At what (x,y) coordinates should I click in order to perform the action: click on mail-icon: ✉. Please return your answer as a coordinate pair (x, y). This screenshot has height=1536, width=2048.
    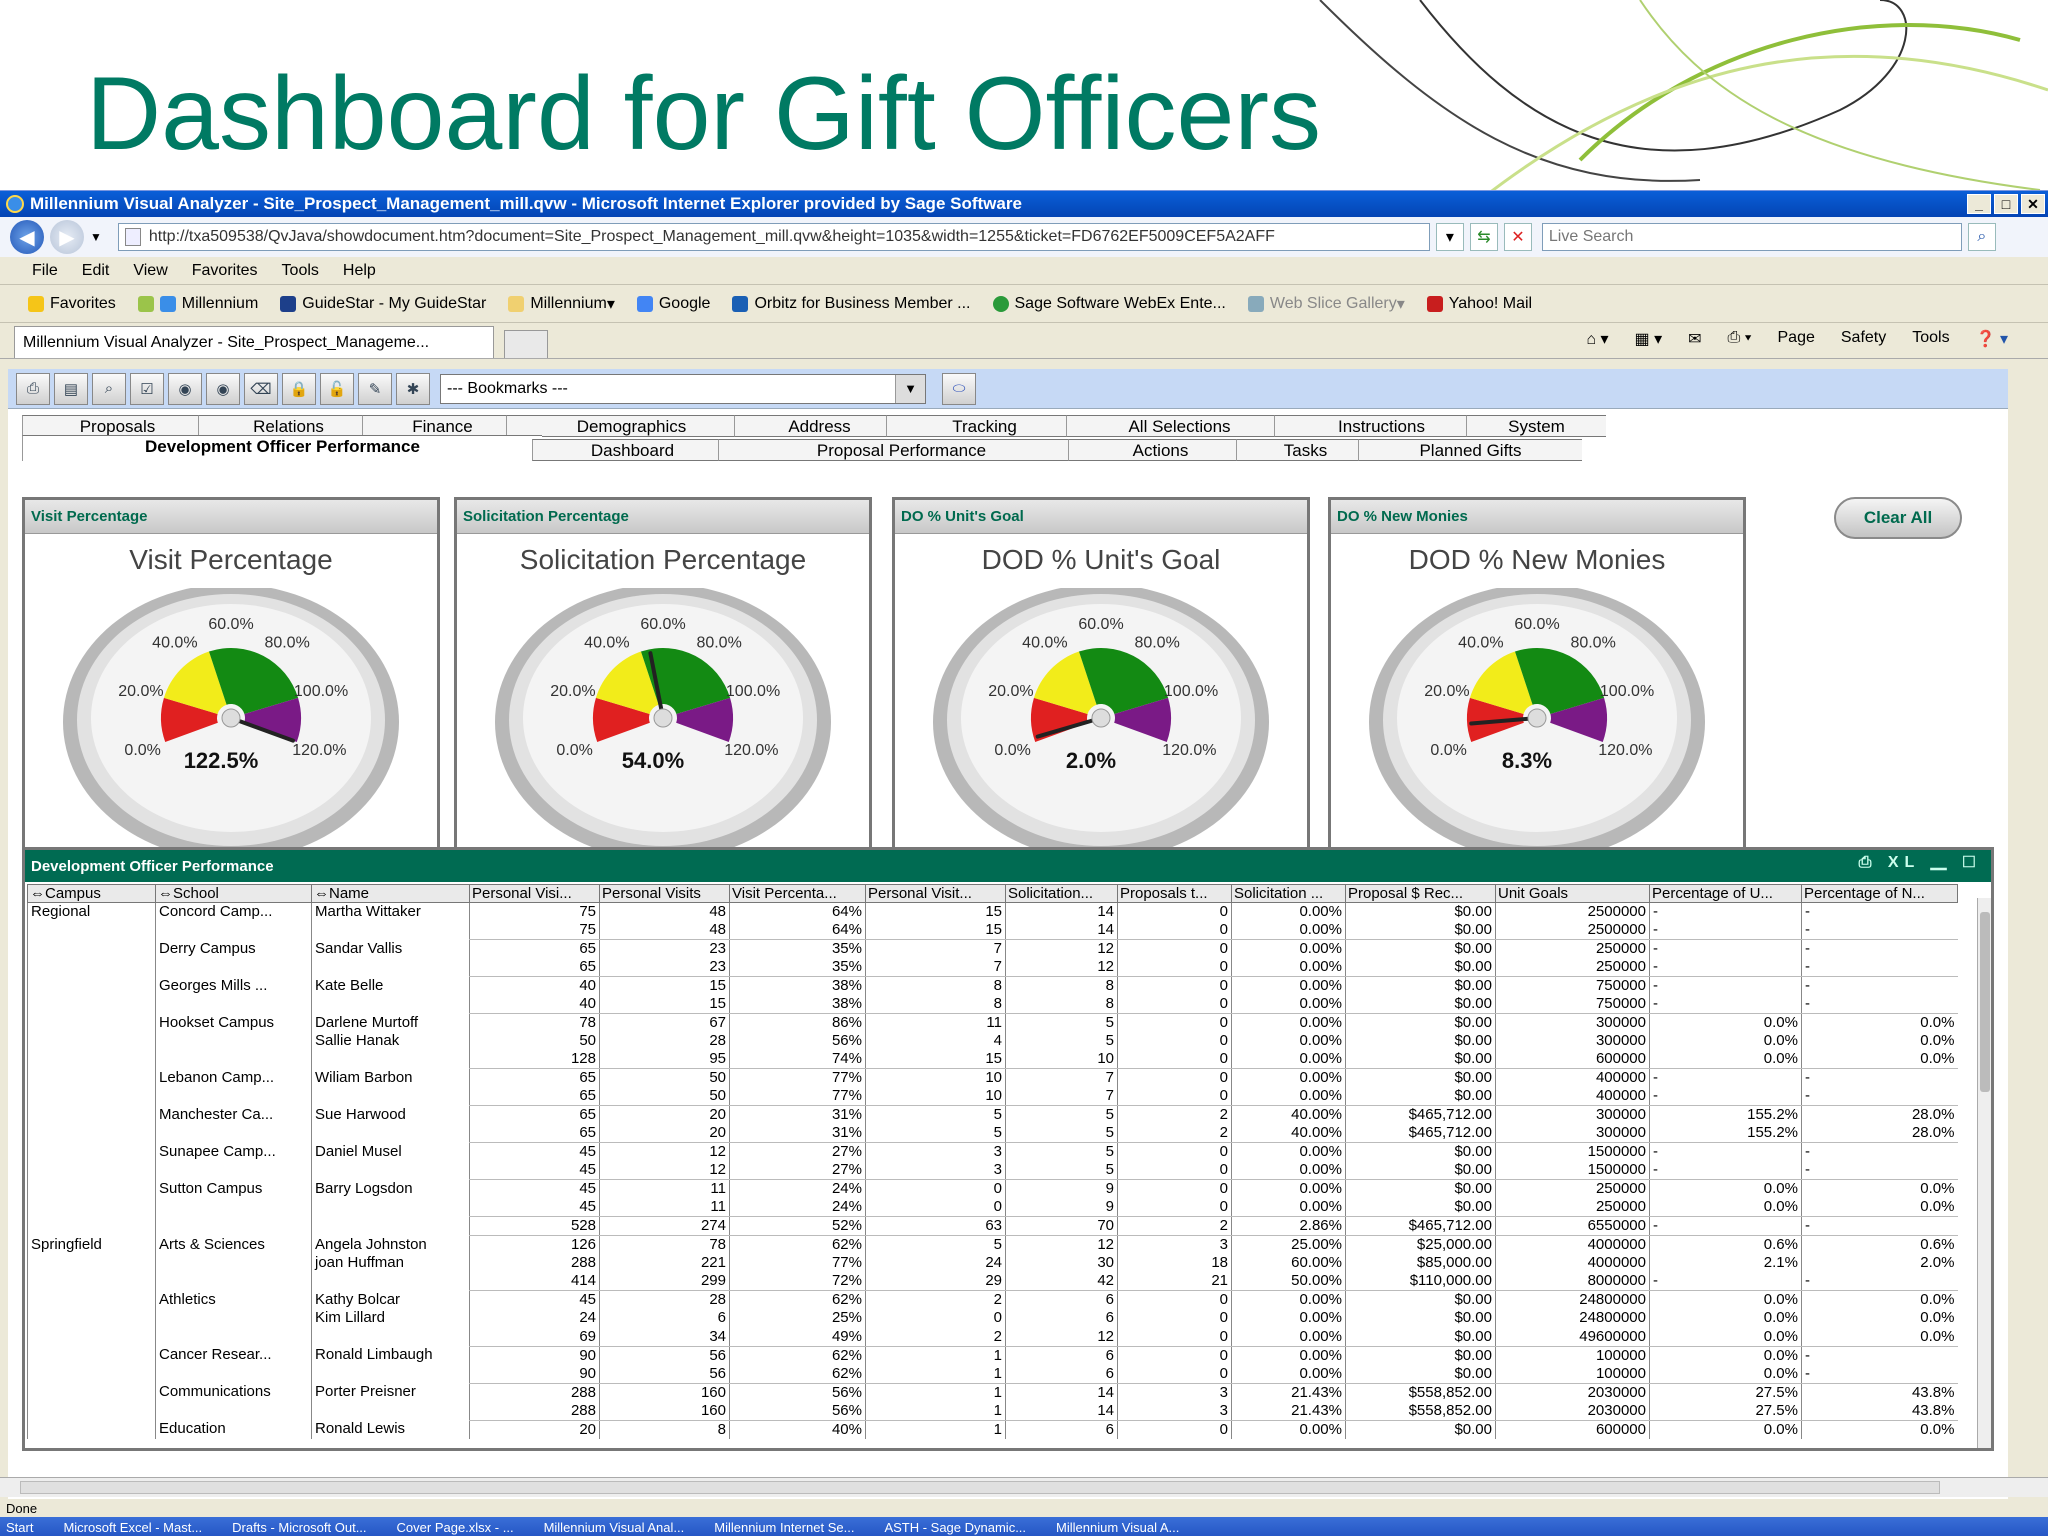
    Looking at the image, I should click on (1694, 339).